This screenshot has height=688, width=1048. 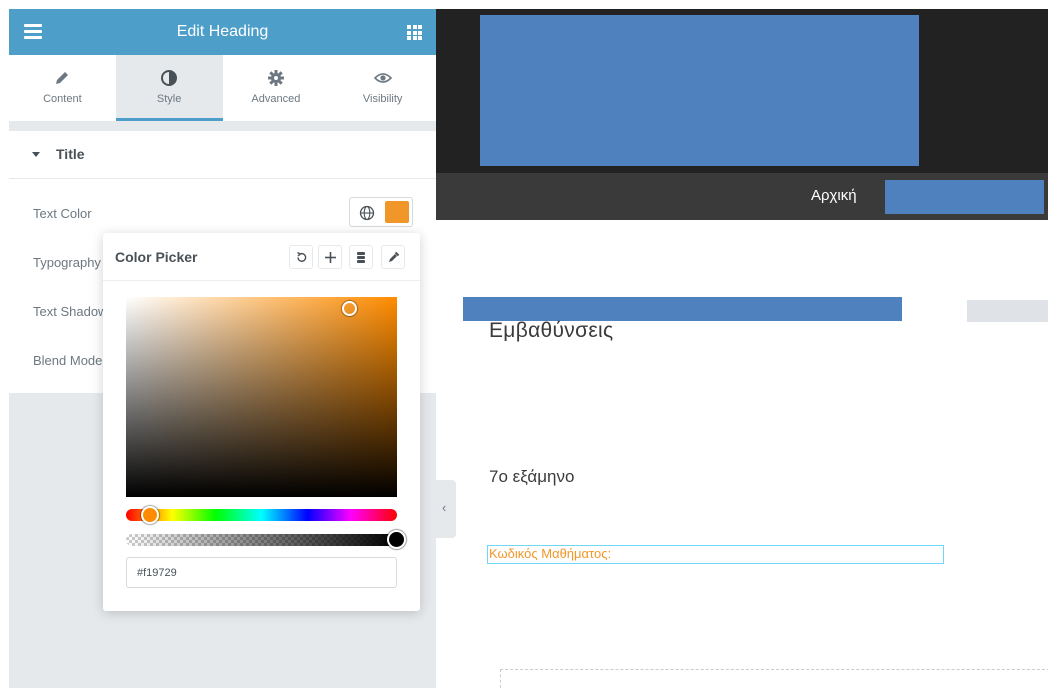 I want to click on heading-course-code: Κωδικός Μαθήματος:, so click(x=550, y=553).